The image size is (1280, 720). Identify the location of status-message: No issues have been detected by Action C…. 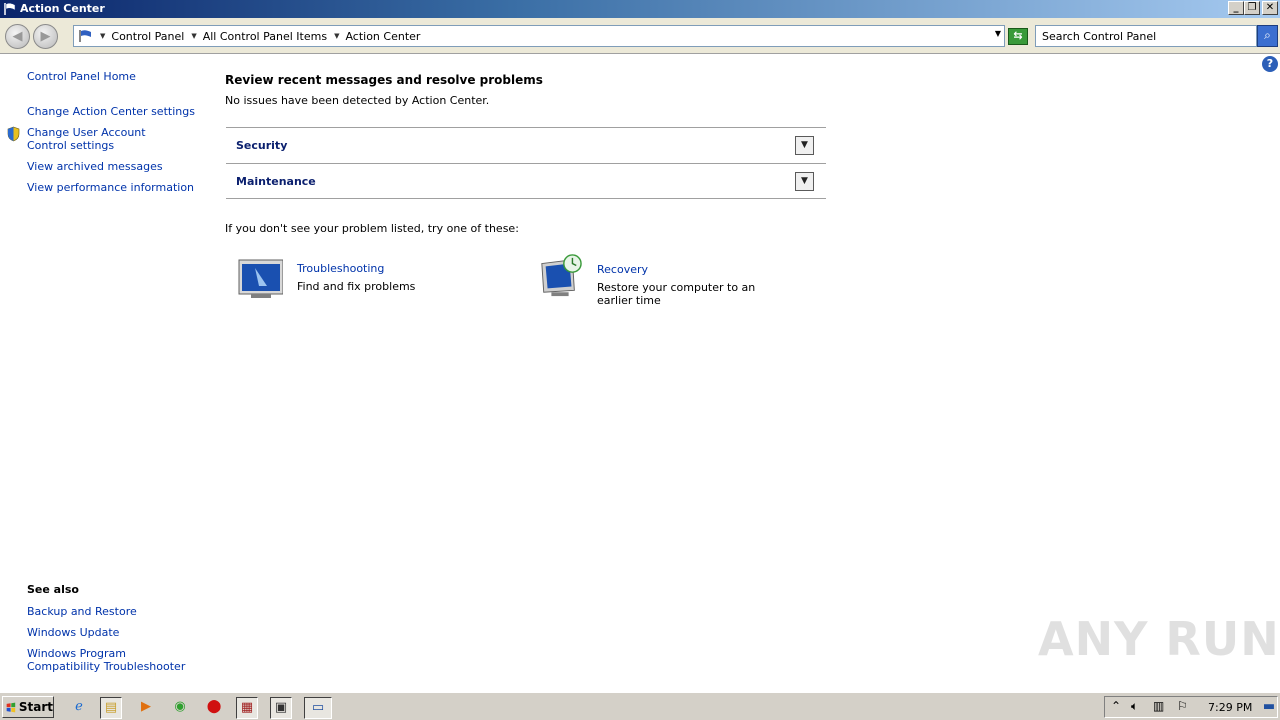
(357, 100).